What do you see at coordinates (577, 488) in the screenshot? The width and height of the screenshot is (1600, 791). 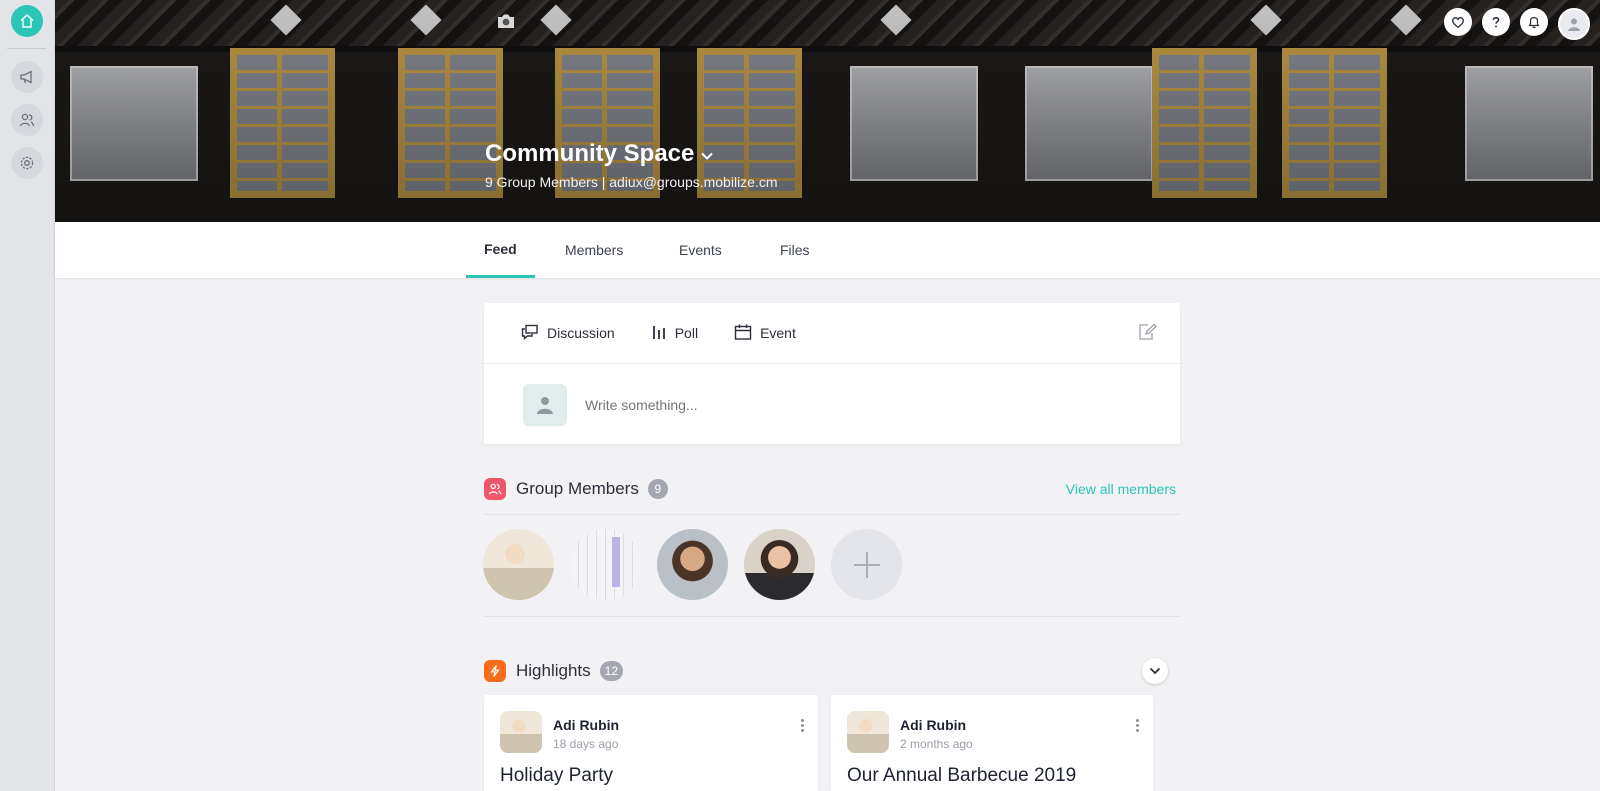 I see `group-members-title: Group Members` at bounding box center [577, 488].